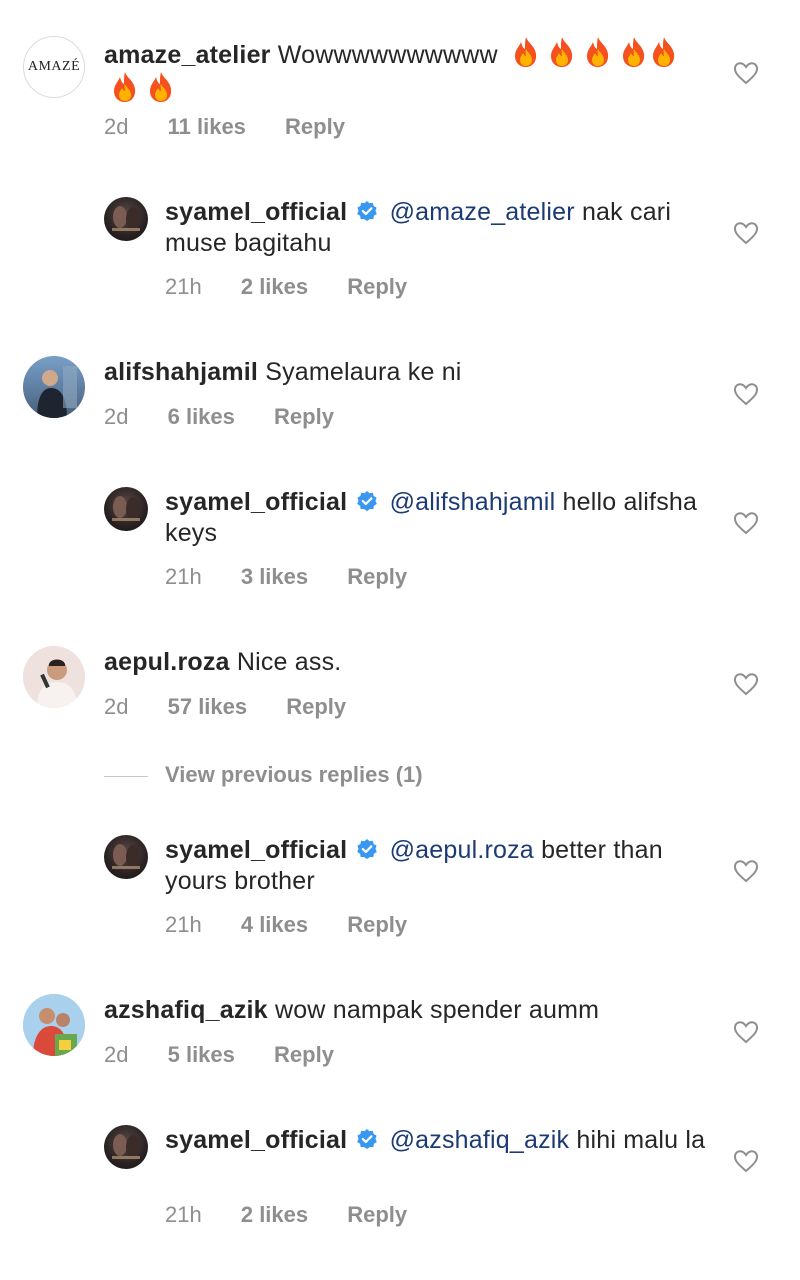 Image resolution: width=800 pixels, height=1280 pixels. I want to click on avatar-logo-text: AMAZÉ, so click(54, 66).